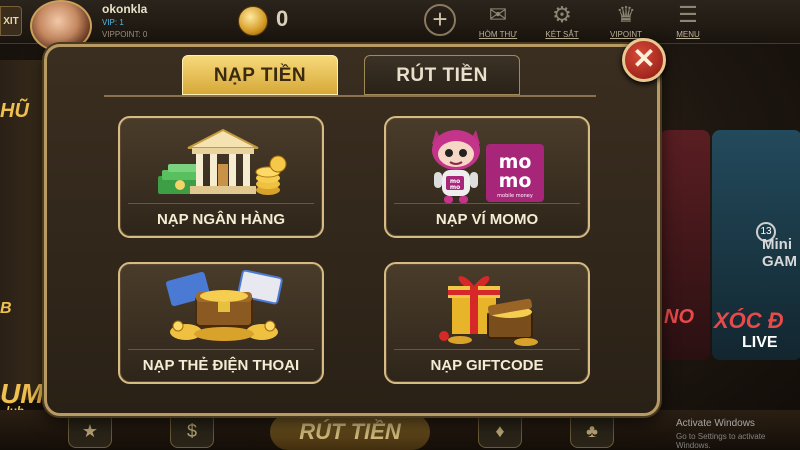 The width and height of the screenshot is (800, 450). I want to click on deposit-phone-card-button: NẠP THẺ ĐIỆN THOẠI, so click(221, 323).